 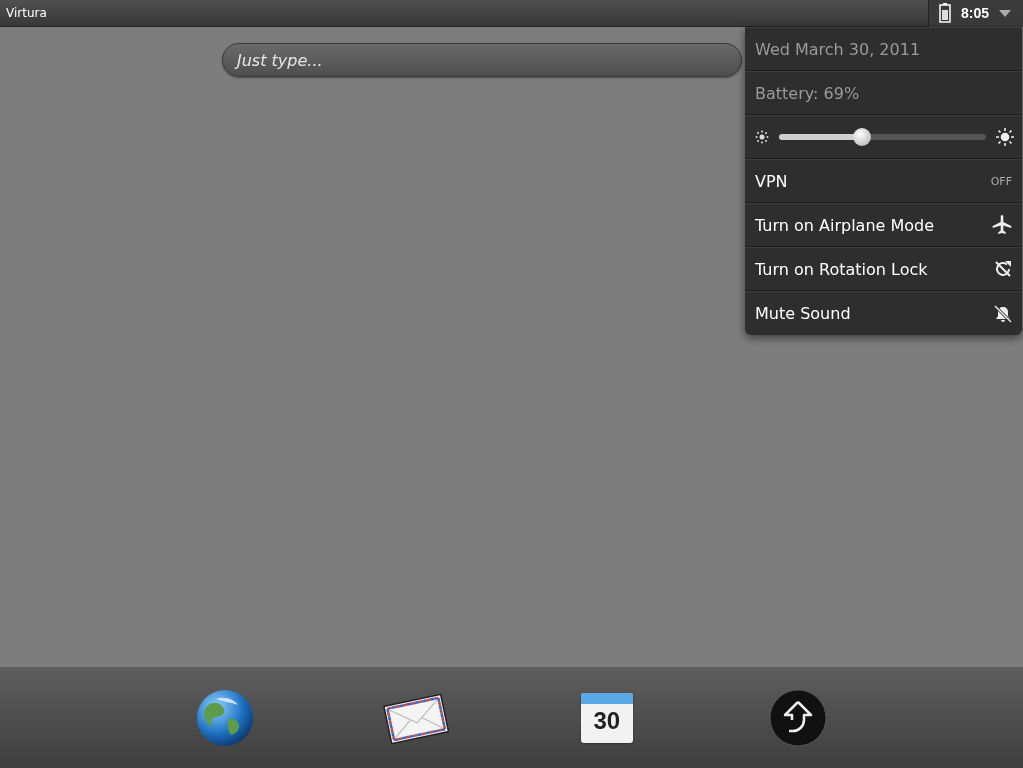 What do you see at coordinates (883, 269) in the screenshot?
I see `menu-item: Turn on Rotation Lock` at bounding box center [883, 269].